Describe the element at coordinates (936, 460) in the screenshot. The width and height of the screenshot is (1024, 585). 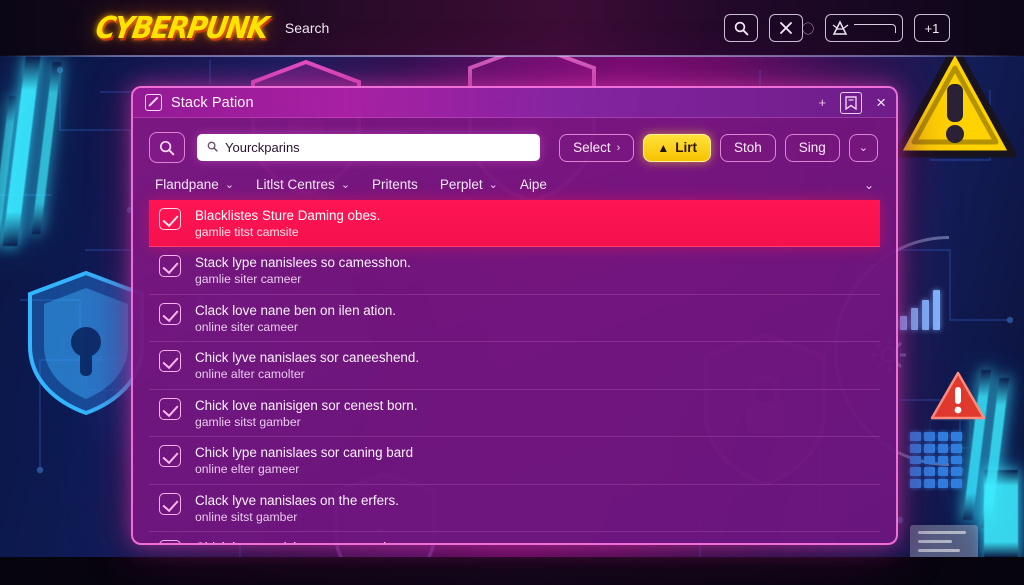
I see `data-grid-decoration` at that location.